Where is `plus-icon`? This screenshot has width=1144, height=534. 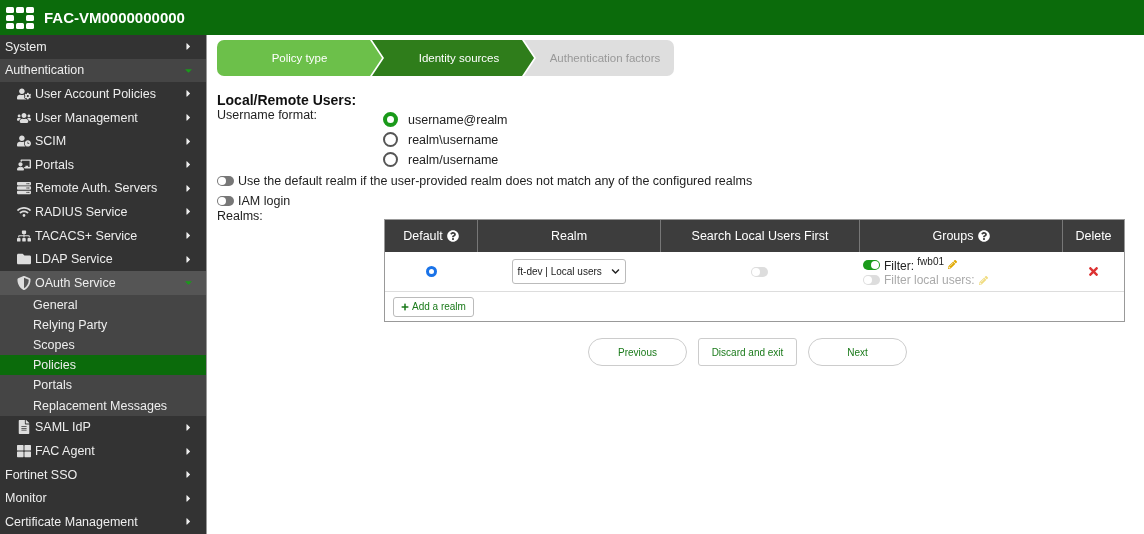
plus-icon is located at coordinates (405, 306).